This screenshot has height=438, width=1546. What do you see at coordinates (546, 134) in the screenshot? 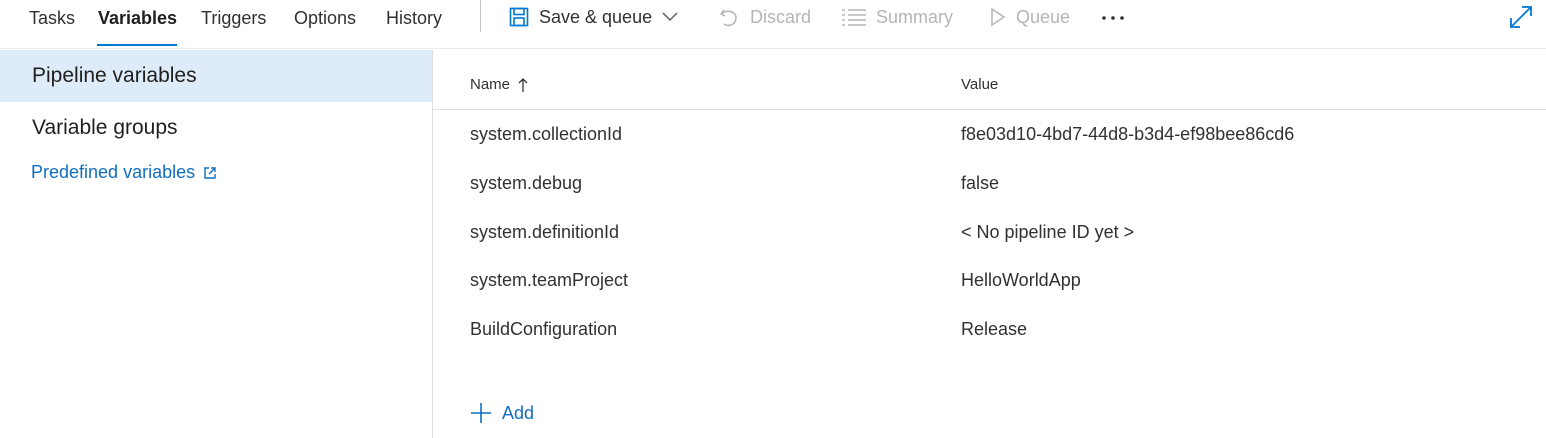
I see `variable-name: system.collectionId` at bounding box center [546, 134].